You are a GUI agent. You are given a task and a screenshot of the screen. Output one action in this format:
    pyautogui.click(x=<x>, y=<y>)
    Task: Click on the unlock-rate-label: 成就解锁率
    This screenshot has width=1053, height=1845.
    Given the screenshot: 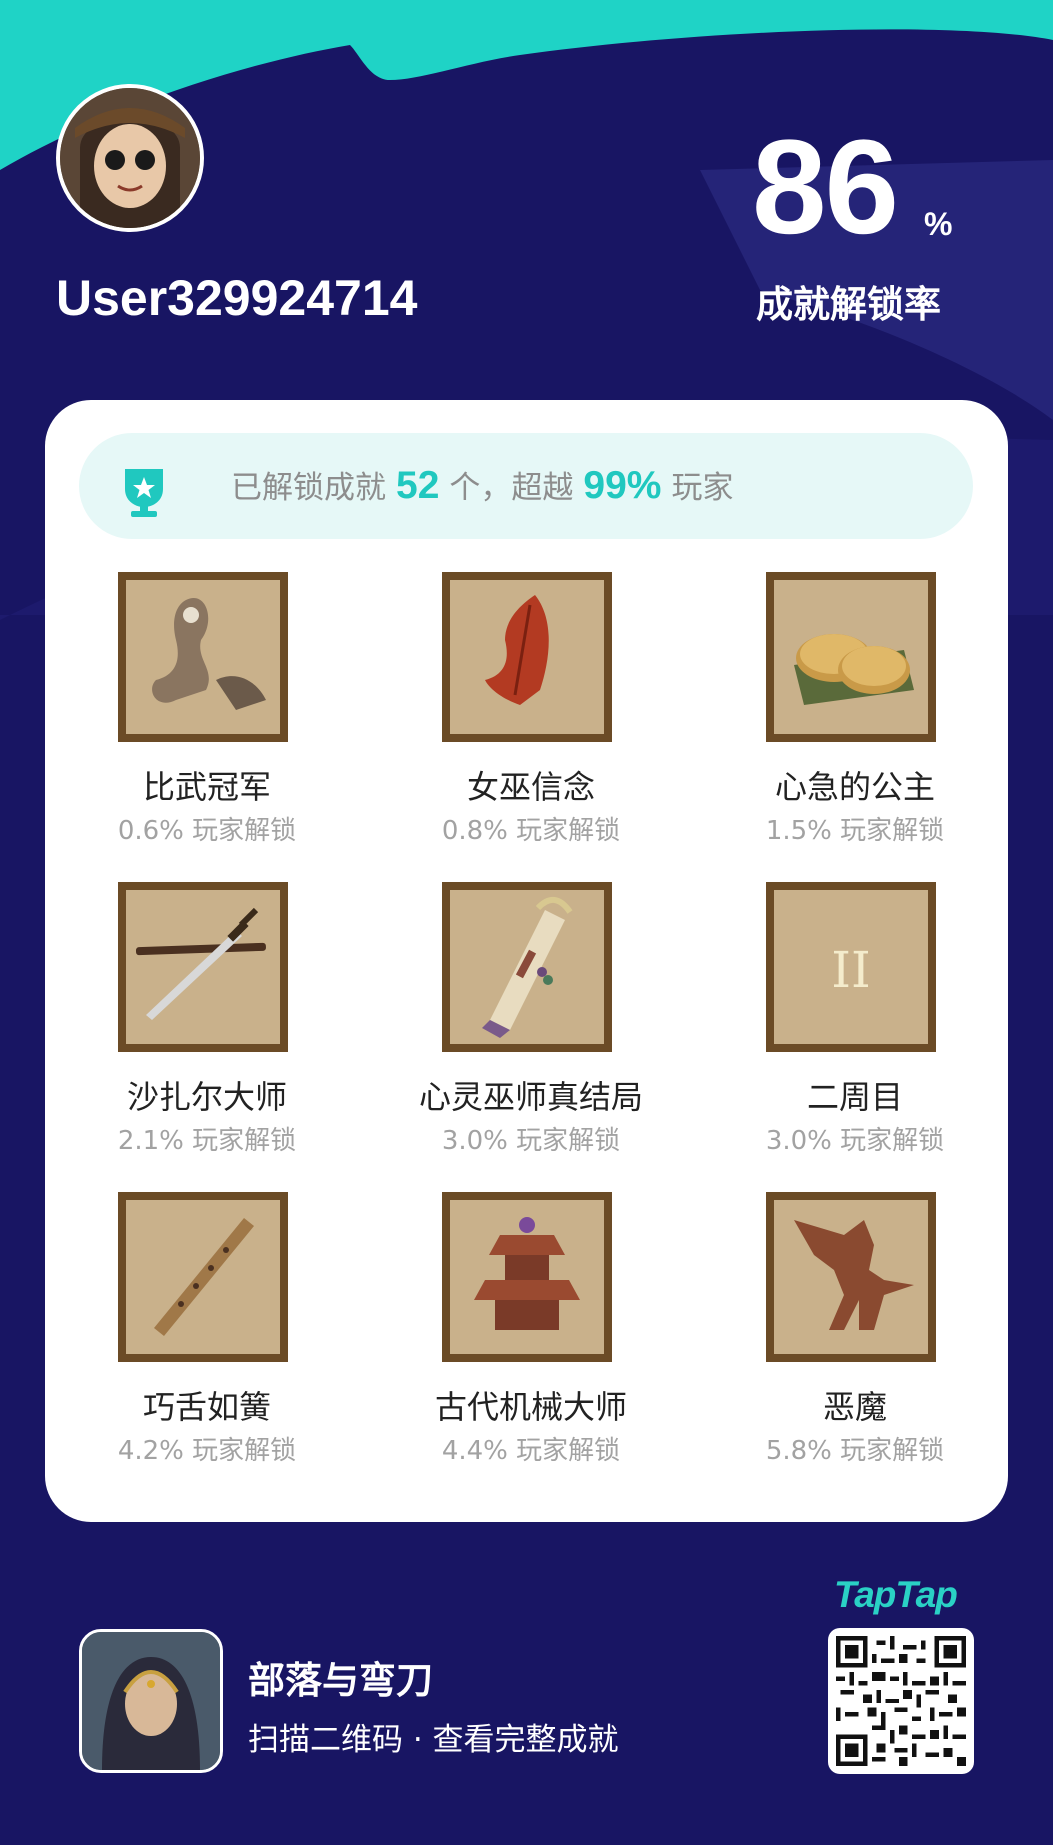 What is the action you would take?
    pyautogui.click(x=848, y=304)
    